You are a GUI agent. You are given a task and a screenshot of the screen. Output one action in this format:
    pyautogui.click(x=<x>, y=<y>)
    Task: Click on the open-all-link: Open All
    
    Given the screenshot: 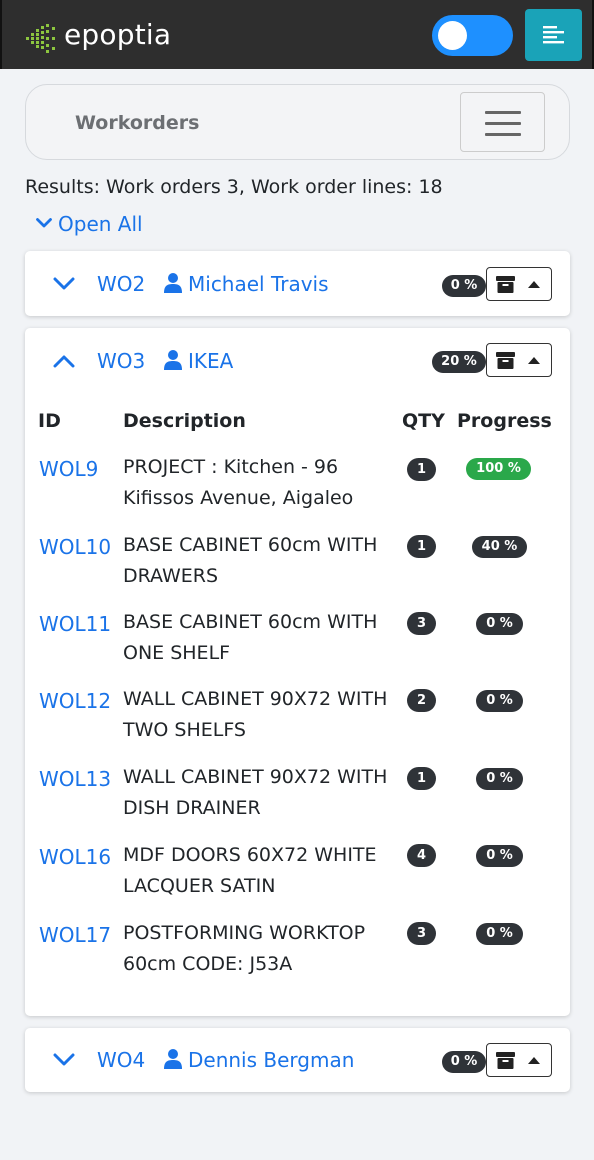 What is the action you would take?
    pyautogui.click(x=89, y=224)
    